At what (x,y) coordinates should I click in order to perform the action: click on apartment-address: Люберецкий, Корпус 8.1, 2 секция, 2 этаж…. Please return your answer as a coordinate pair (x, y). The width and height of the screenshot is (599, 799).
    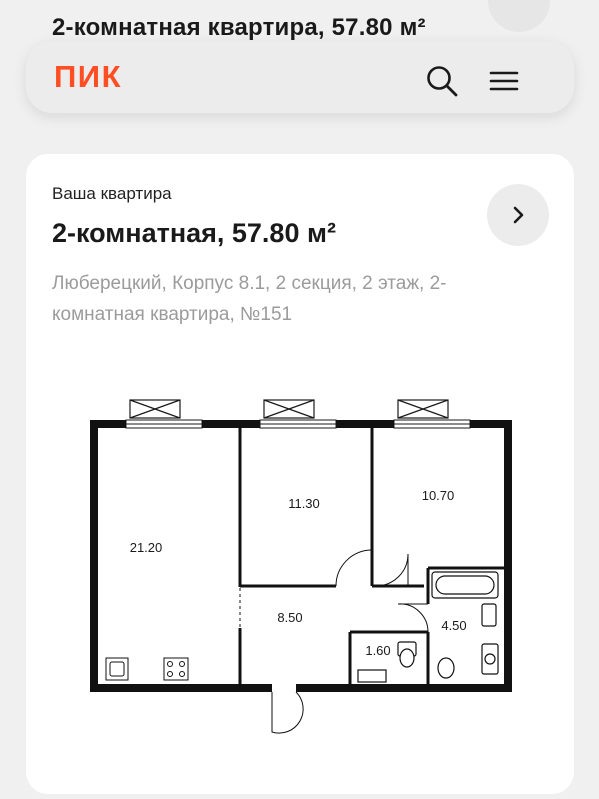
    Looking at the image, I should click on (249, 299).